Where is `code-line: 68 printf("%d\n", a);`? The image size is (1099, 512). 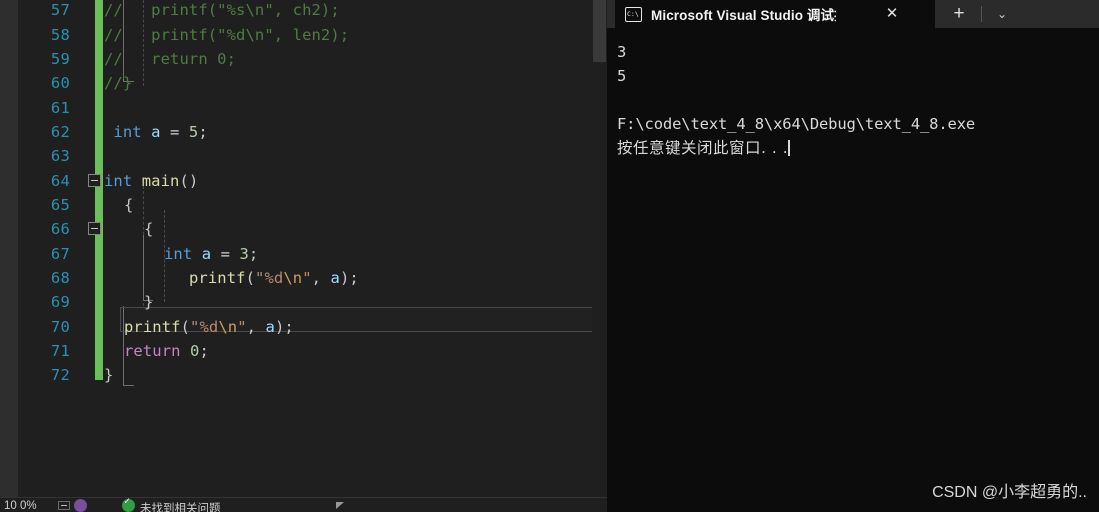 code-line: 68 printf("%d\n", a); is located at coordinates (312, 278).